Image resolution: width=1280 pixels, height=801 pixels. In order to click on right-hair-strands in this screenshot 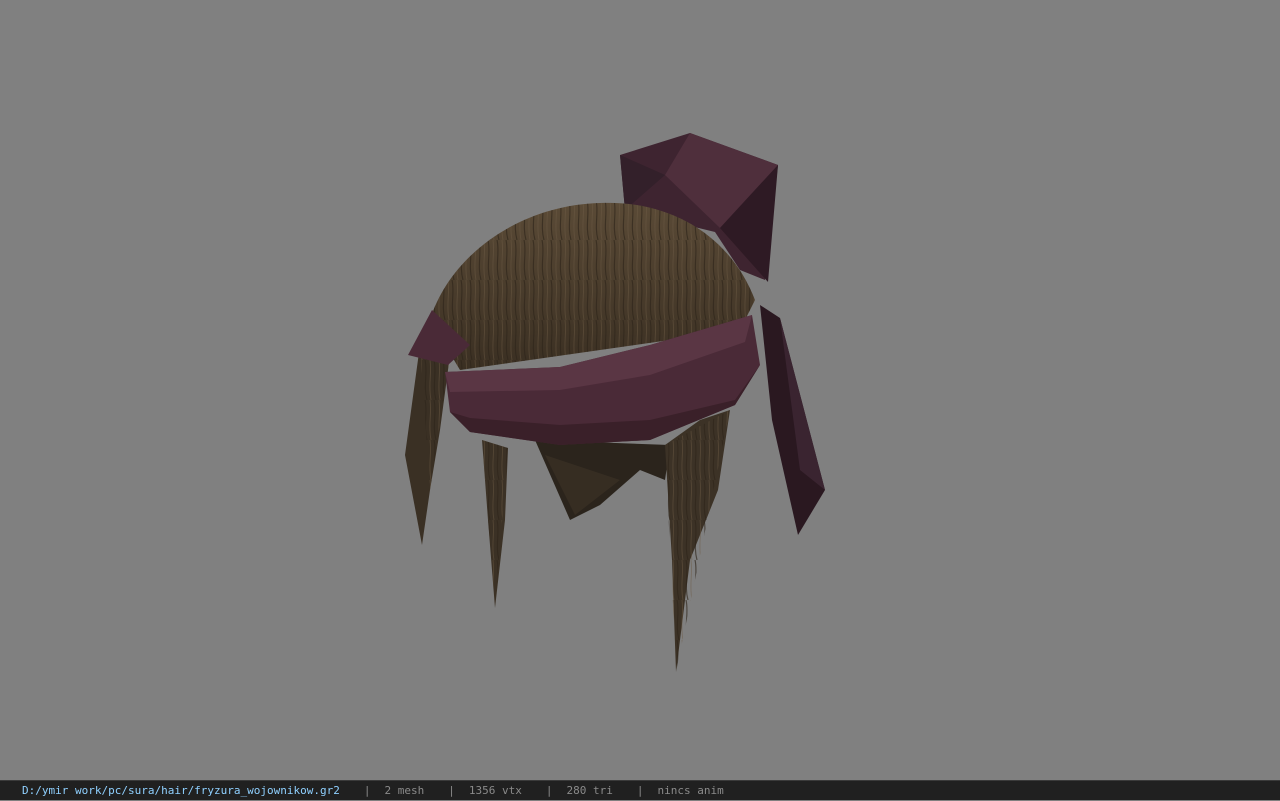, I will do `click(697, 541)`.